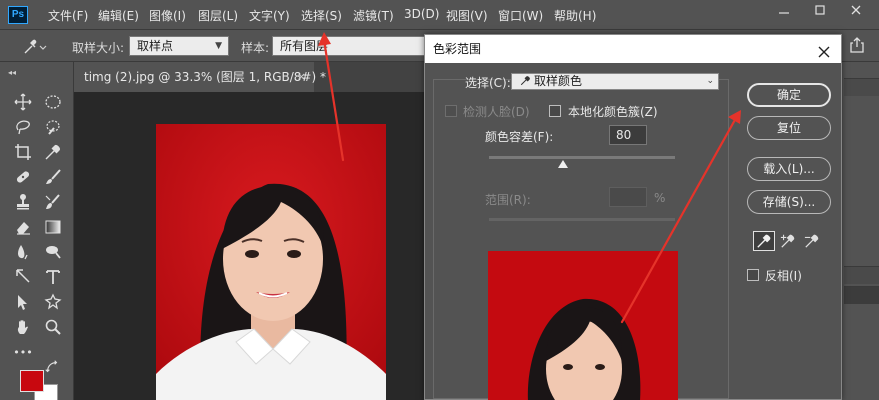  I want to click on document-tab: timg (2).jpg @ 33.3% (图层 1, RGB/8#) * ×, so click(200, 77).